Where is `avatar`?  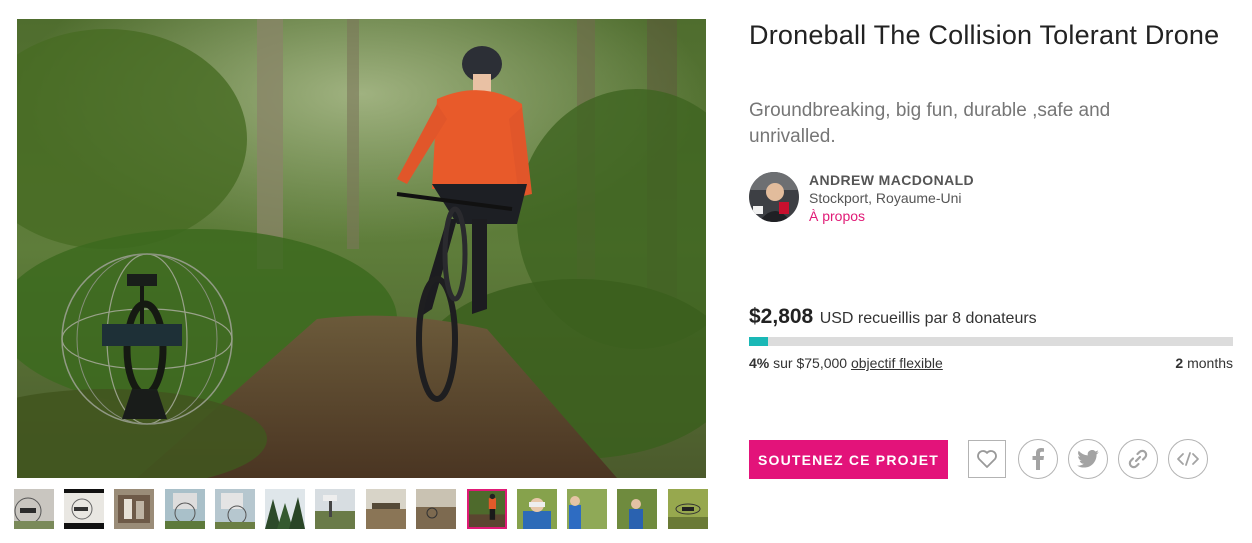
avatar is located at coordinates (774, 197).